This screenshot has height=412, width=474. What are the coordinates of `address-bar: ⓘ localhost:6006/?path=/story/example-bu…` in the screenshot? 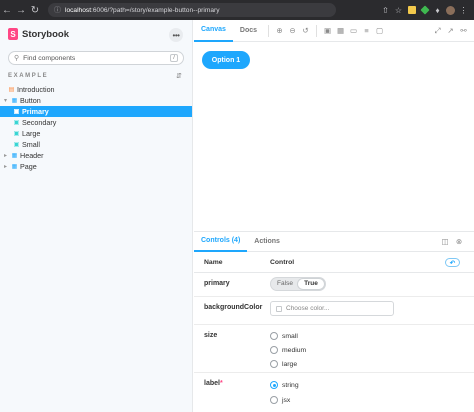 It's located at (192, 10).